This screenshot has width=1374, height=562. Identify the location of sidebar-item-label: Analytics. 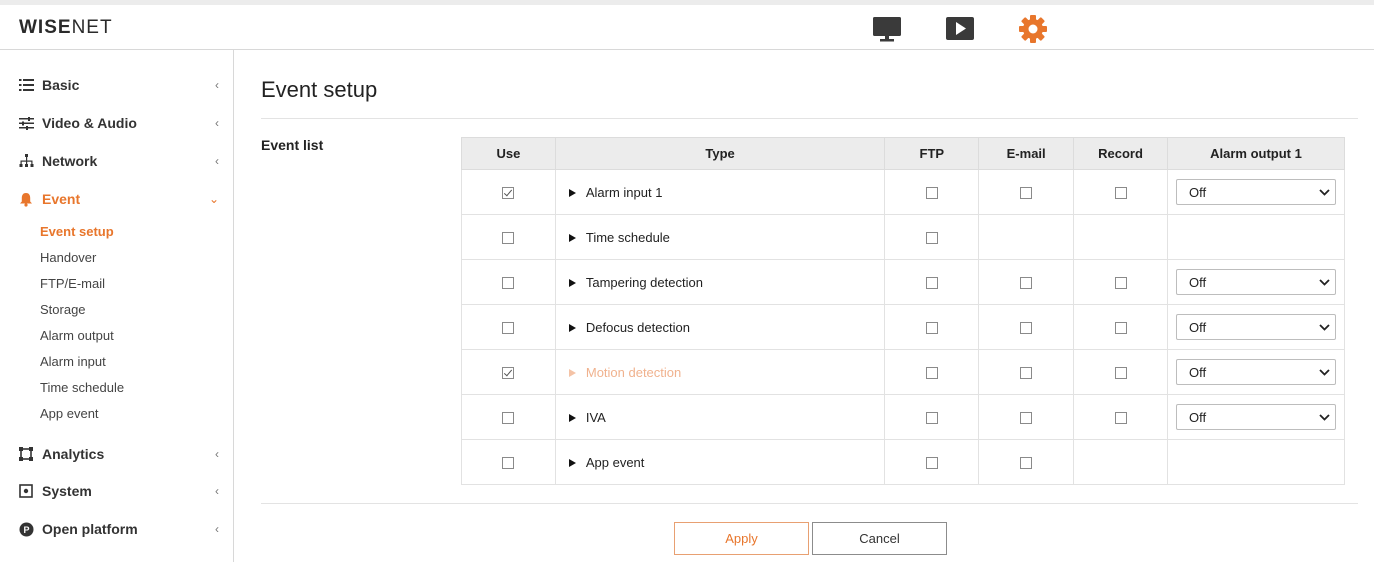
(73, 454).